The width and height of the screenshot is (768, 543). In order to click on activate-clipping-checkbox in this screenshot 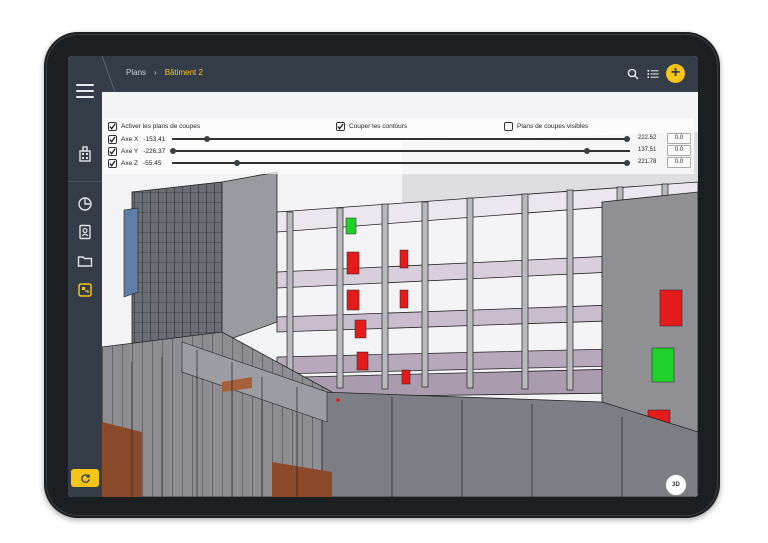, I will do `click(112, 126)`.